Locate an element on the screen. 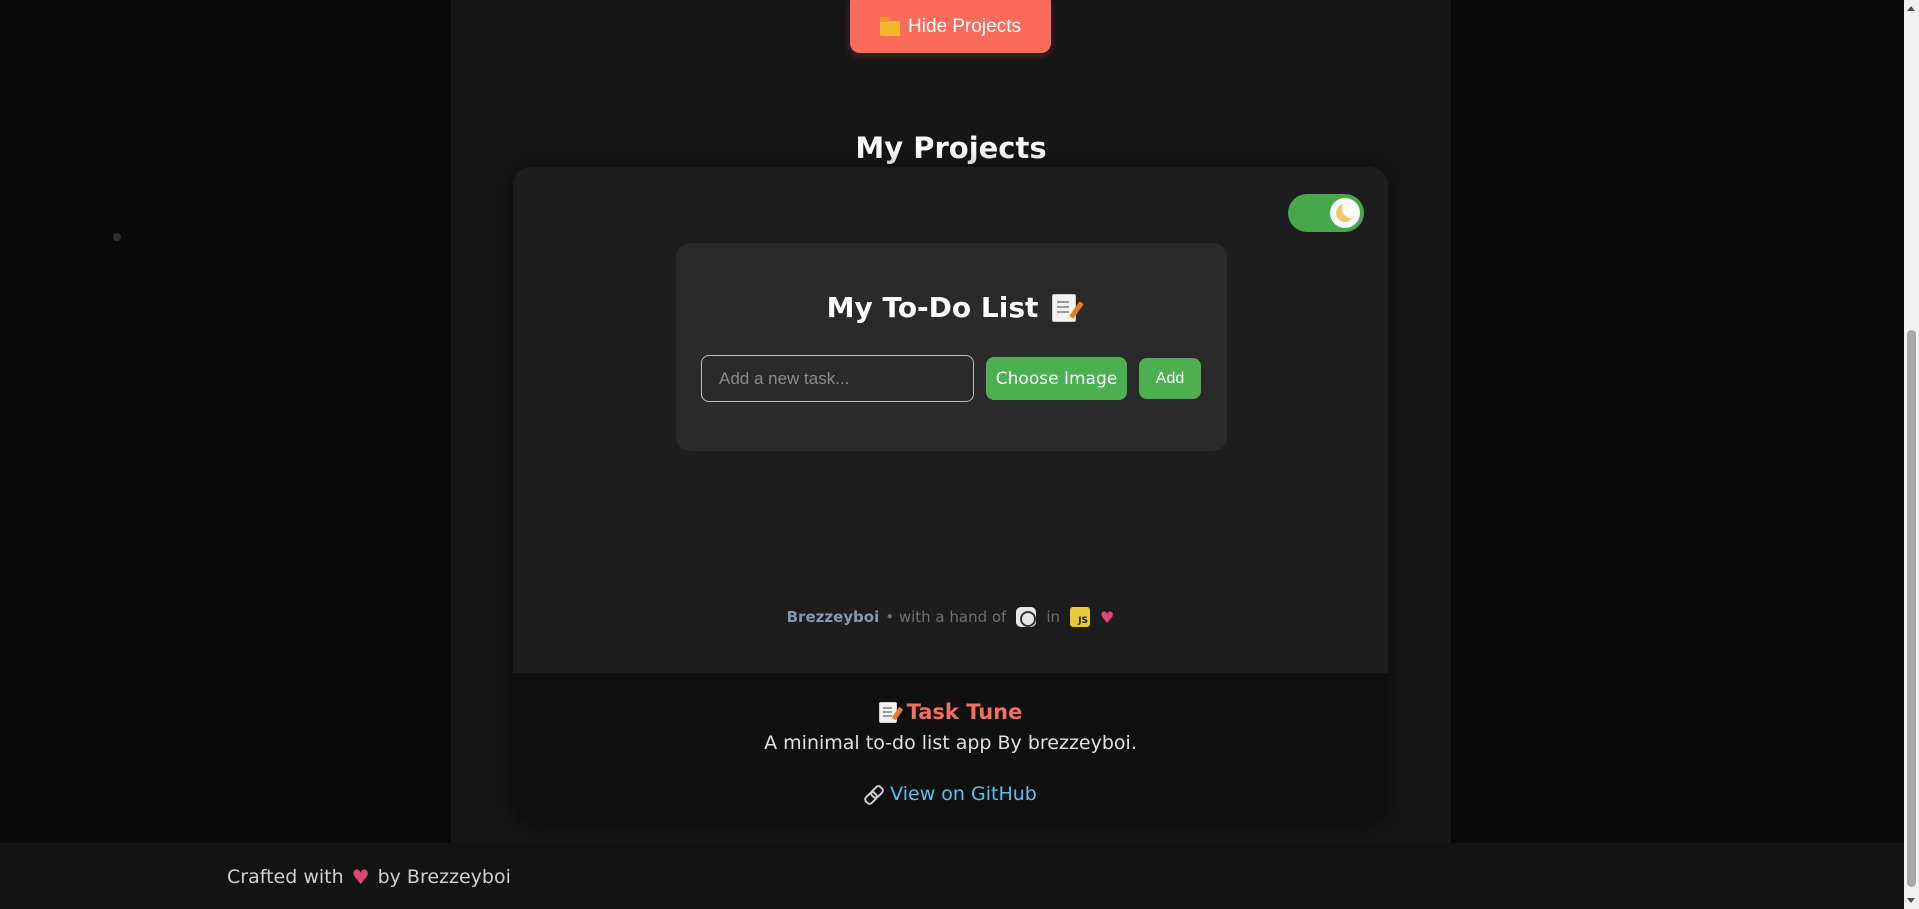 The image size is (1919, 909). crafted-suffix: by Brezzeyboi is located at coordinates (444, 877).